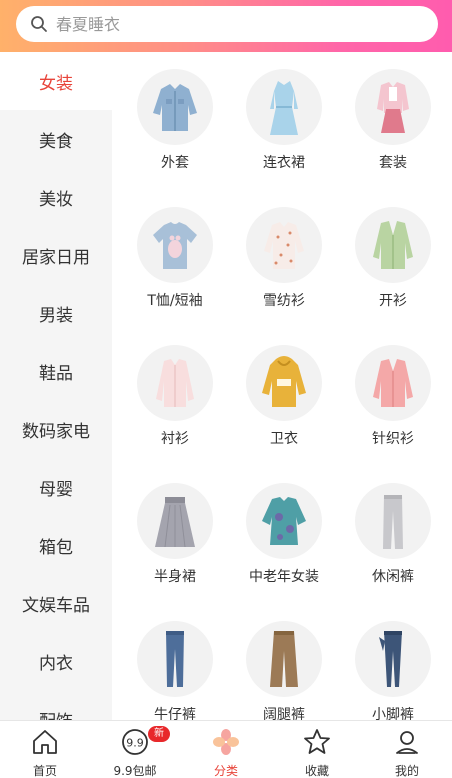 The width and height of the screenshot is (452, 778). I want to click on svg-text: 9.9, so click(135, 743).